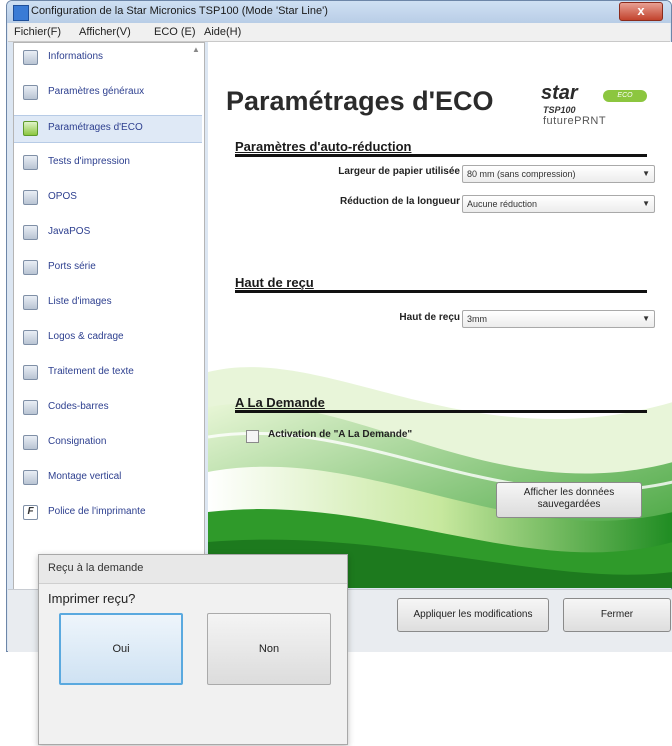  Describe the element at coordinates (121, 649) in the screenshot. I see `yes-button: Oui` at that location.